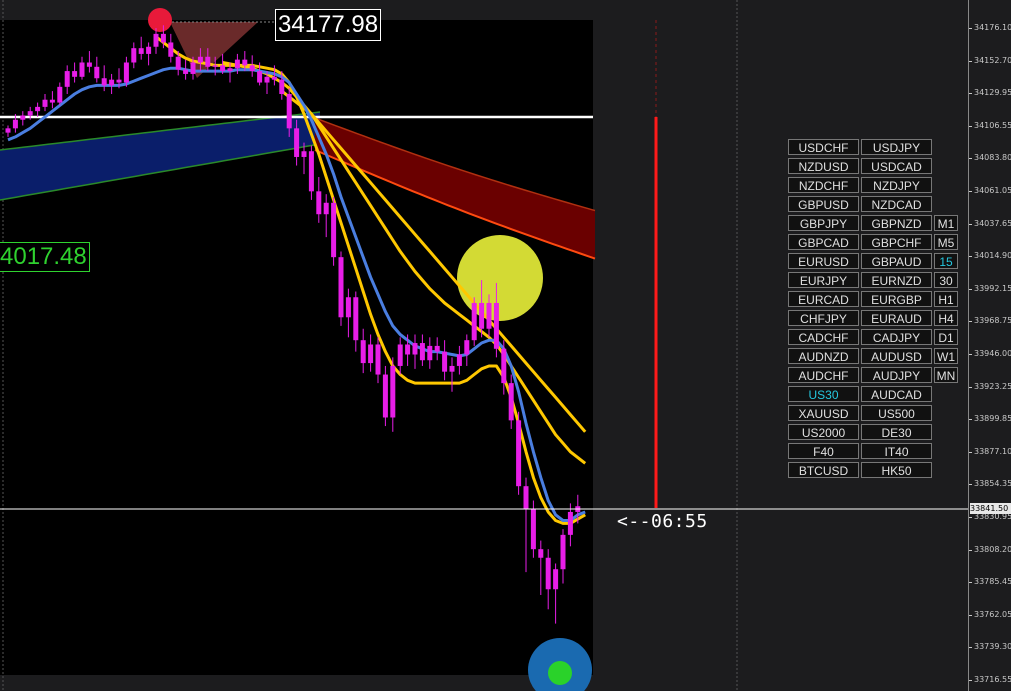  What do you see at coordinates (823, 451) in the screenshot?
I see `symbol-button-f40: F40` at bounding box center [823, 451].